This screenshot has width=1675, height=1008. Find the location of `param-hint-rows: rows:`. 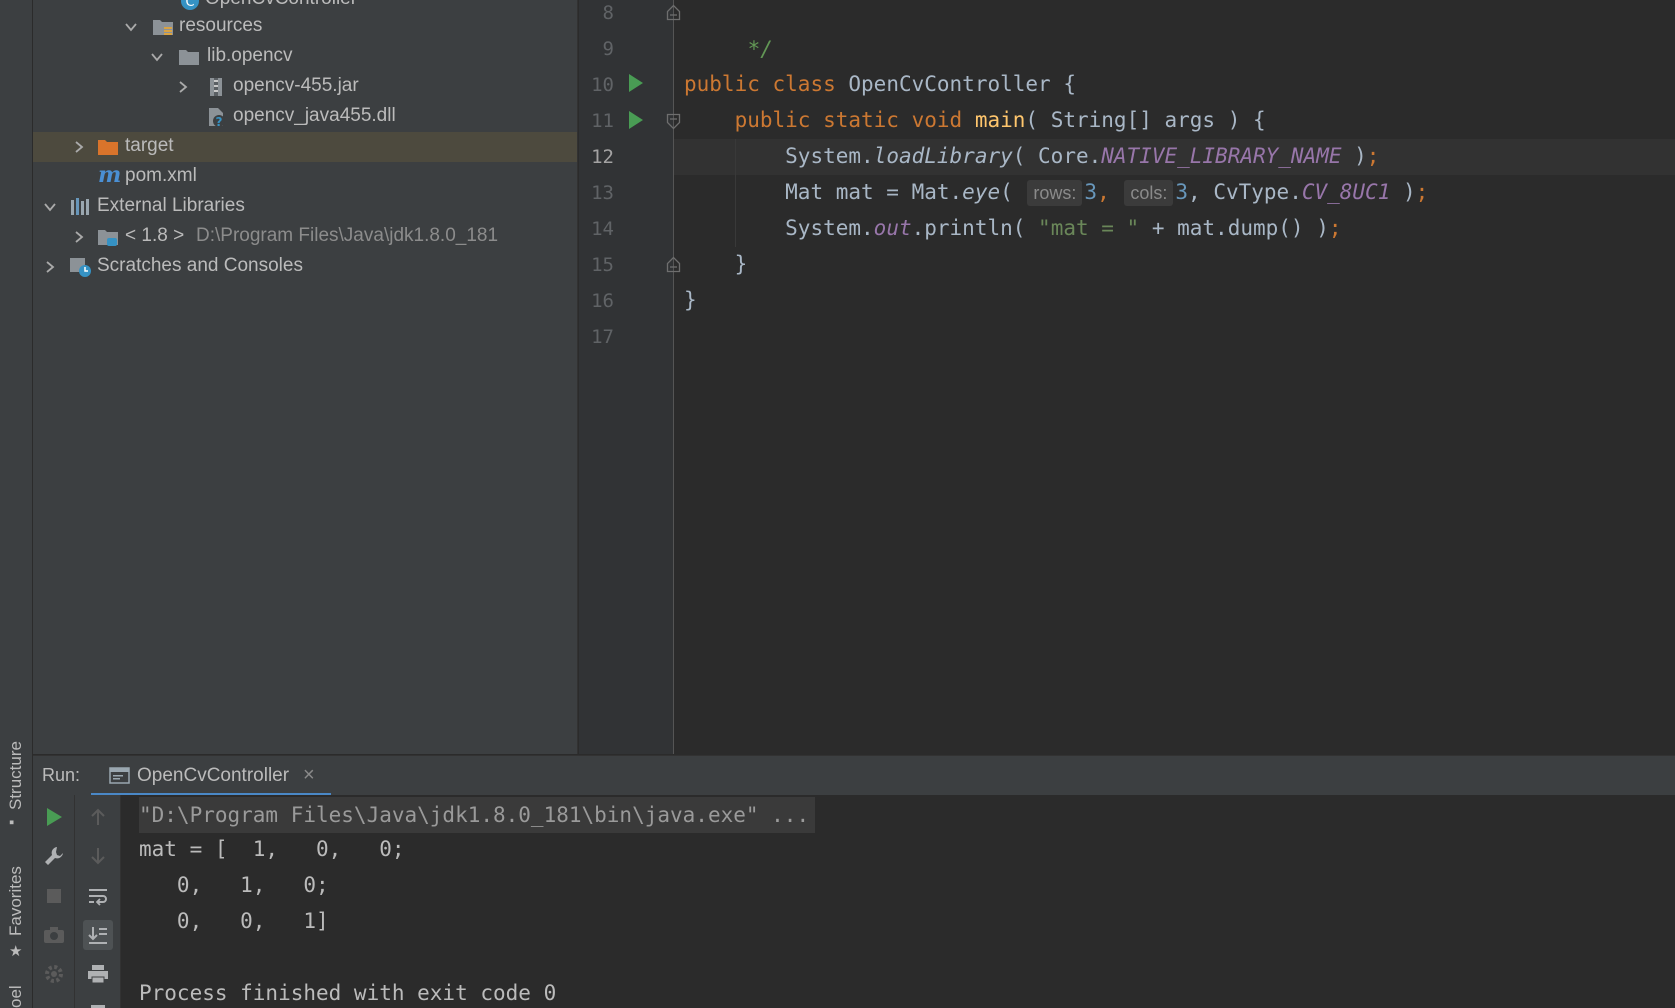

param-hint-rows: rows: is located at coordinates (1055, 193).